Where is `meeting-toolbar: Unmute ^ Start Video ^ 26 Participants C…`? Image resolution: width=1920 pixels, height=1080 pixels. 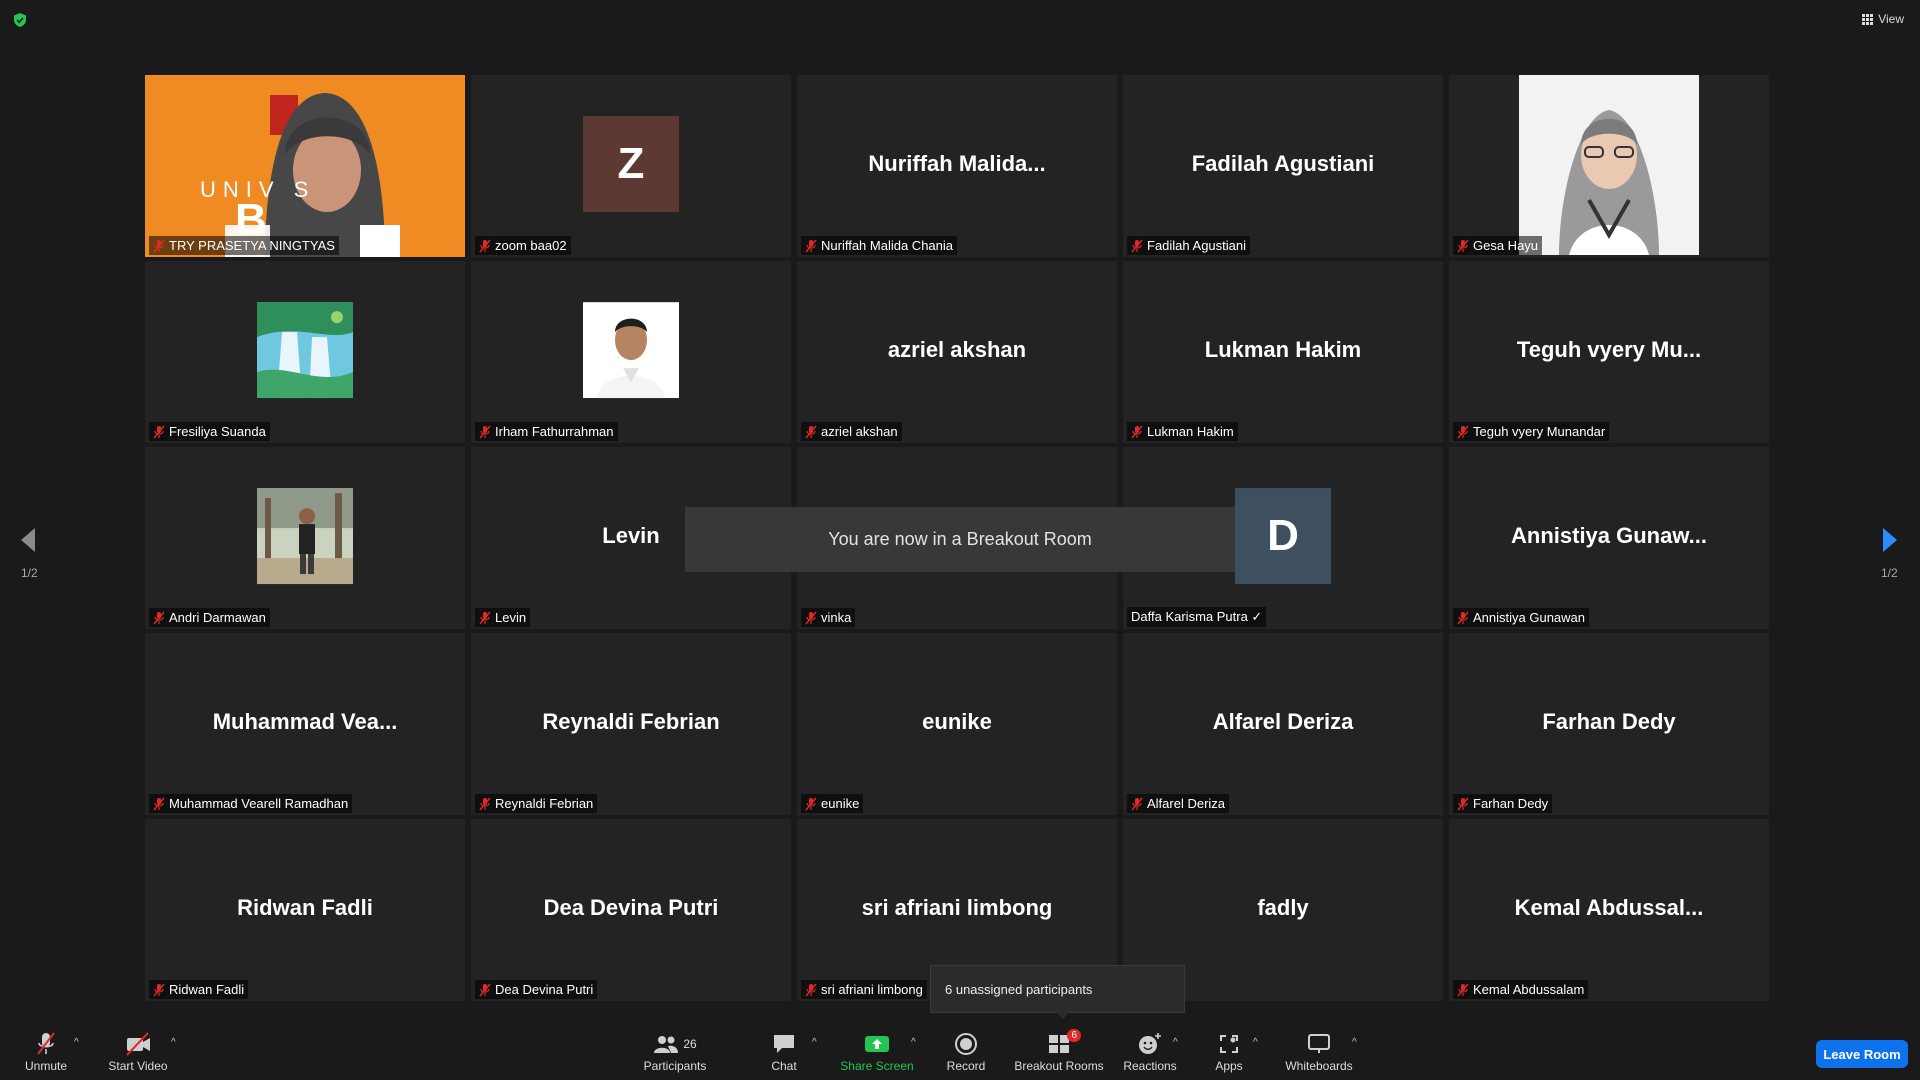 meeting-toolbar: Unmute ^ Start Video ^ 26 Participants C… is located at coordinates (960, 1052).